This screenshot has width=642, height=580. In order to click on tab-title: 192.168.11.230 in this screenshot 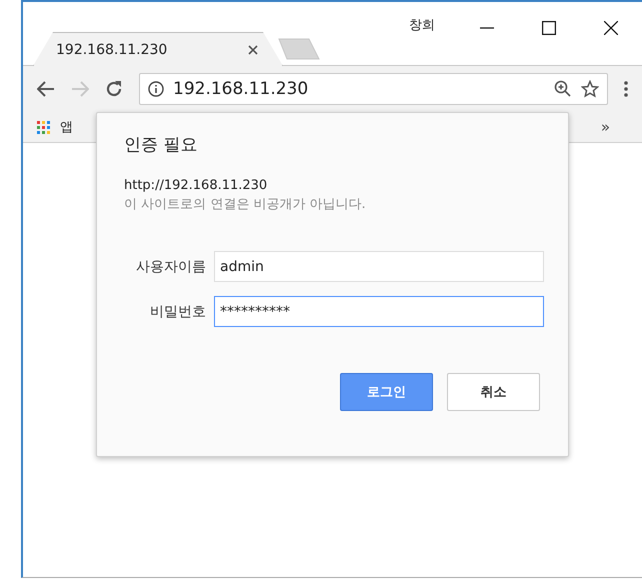, I will do `click(112, 50)`.